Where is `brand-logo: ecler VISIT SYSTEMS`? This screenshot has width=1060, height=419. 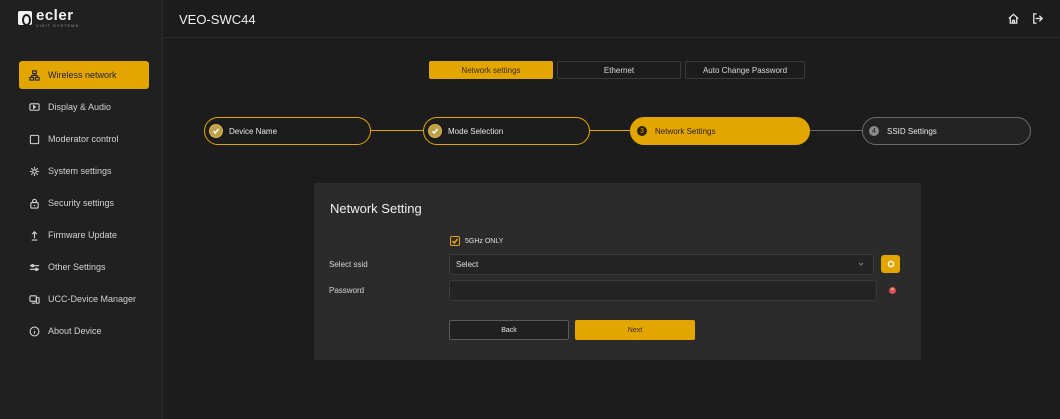
brand-logo: ecler VISIT SYSTEMS is located at coordinates (48, 18).